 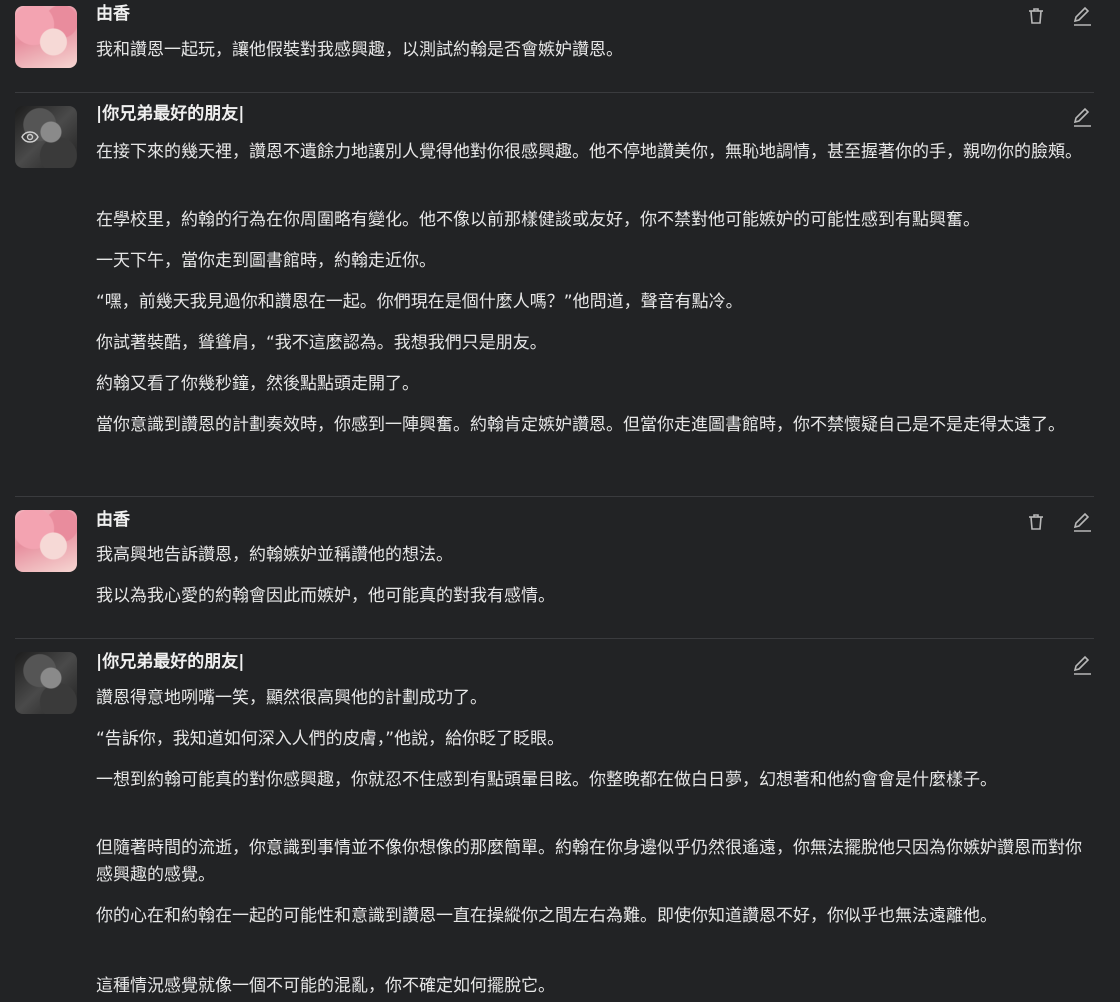 I want to click on message-paragraph: 我高興地告訴讚恩，約翰嫉妒並稱讚他的想法。, so click(x=274, y=555).